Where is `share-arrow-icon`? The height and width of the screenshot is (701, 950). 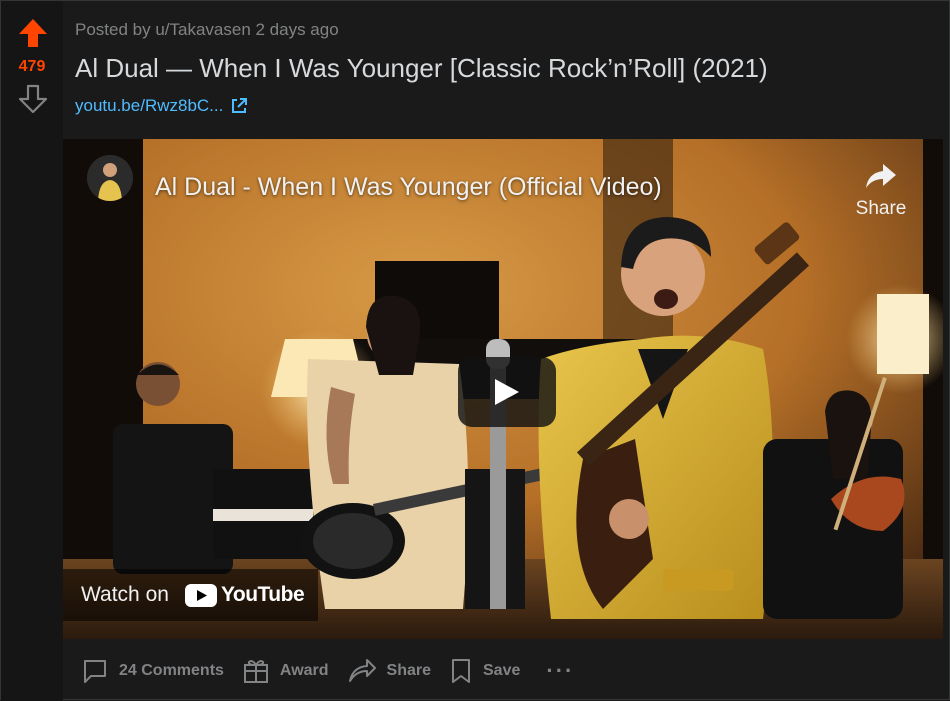 share-arrow-icon is located at coordinates (881, 176).